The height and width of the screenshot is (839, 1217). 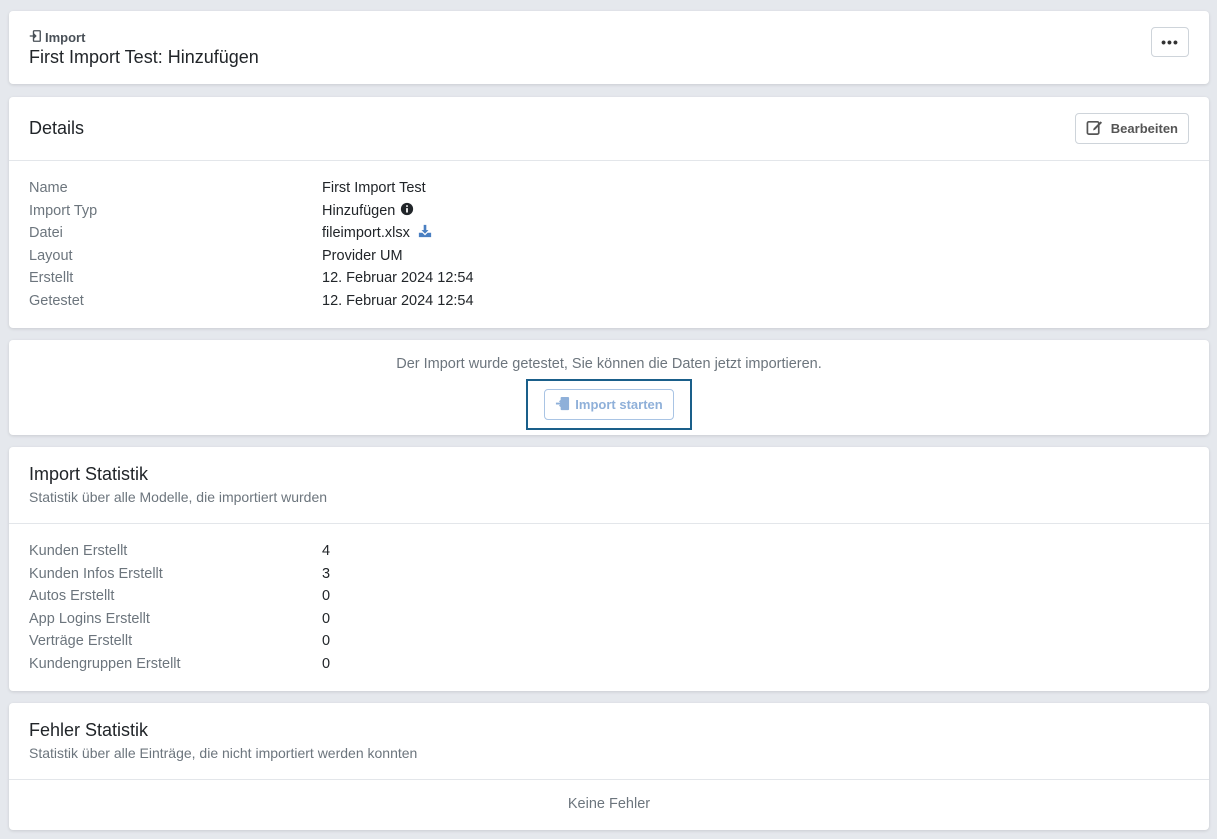 What do you see at coordinates (63, 210) in the screenshot?
I see `detail-key: Import Typ` at bounding box center [63, 210].